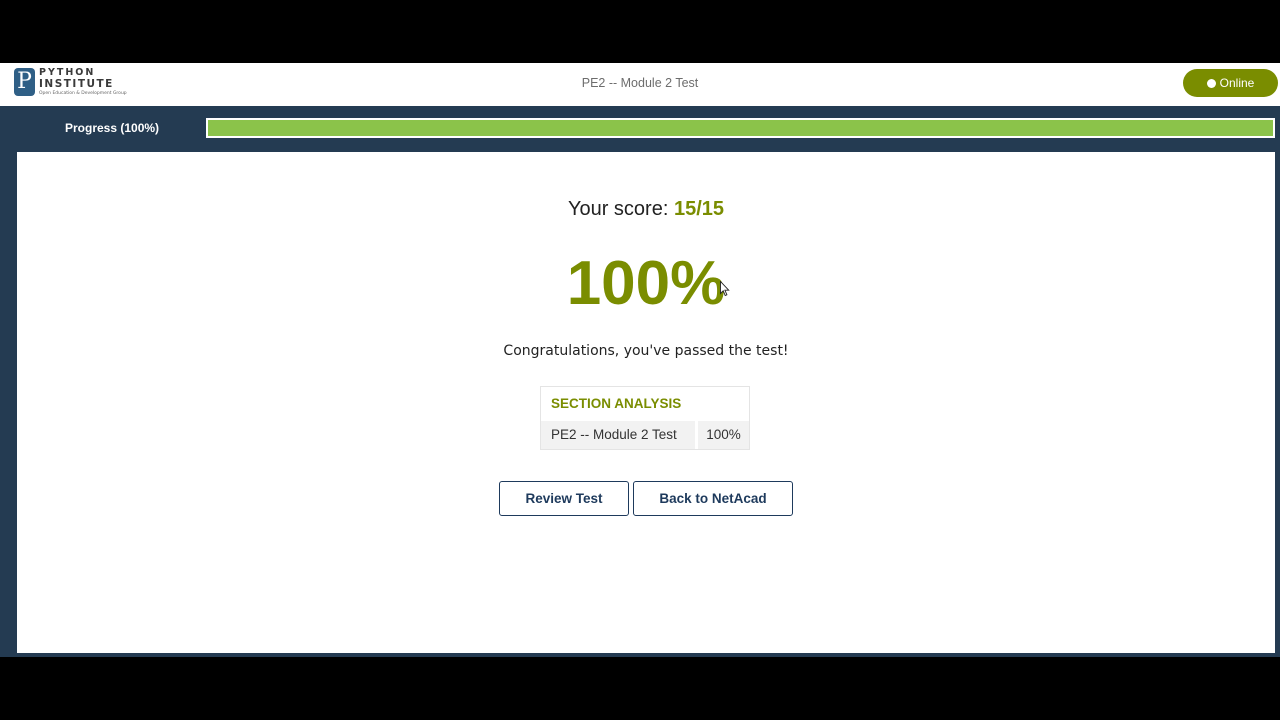 The height and width of the screenshot is (720, 1280). What do you see at coordinates (1277, 404) in the screenshot?
I see `frame-right` at bounding box center [1277, 404].